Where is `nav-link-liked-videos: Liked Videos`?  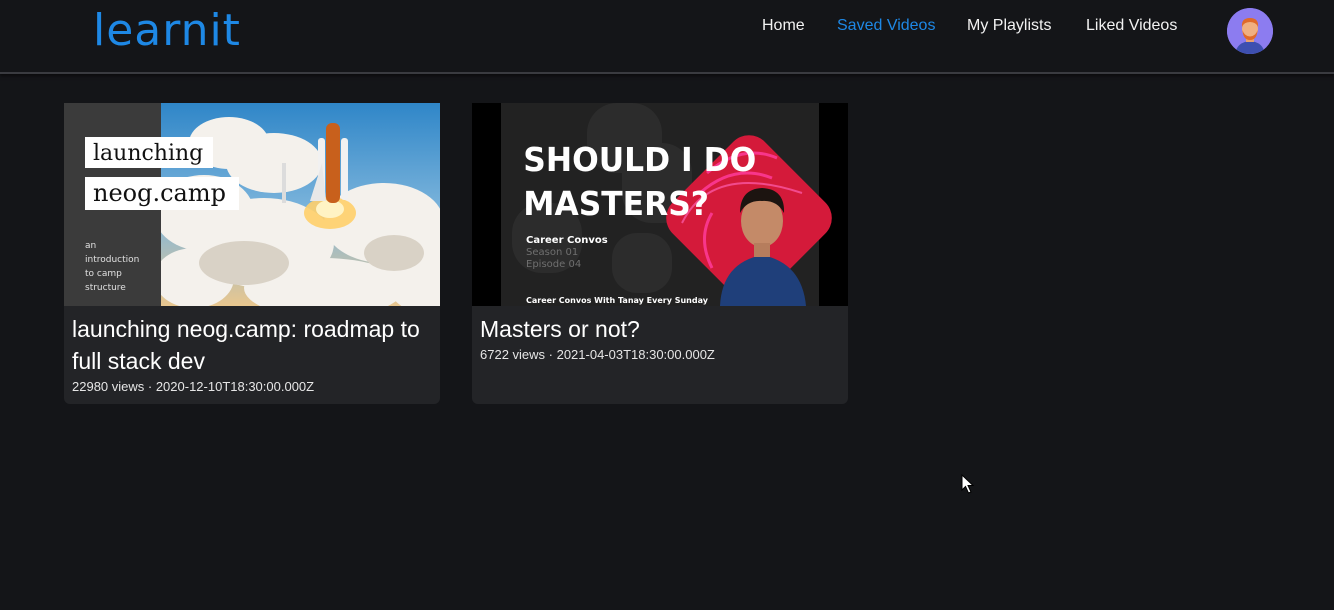 nav-link-liked-videos: Liked Videos is located at coordinates (1131, 26).